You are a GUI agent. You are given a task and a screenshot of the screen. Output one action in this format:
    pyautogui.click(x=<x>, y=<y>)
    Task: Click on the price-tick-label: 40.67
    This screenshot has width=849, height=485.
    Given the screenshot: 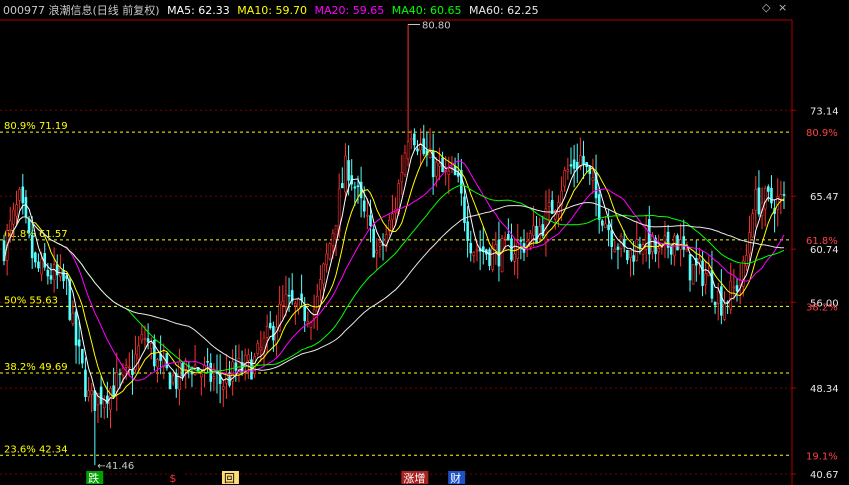 What is the action you would take?
    pyautogui.click(x=824, y=475)
    